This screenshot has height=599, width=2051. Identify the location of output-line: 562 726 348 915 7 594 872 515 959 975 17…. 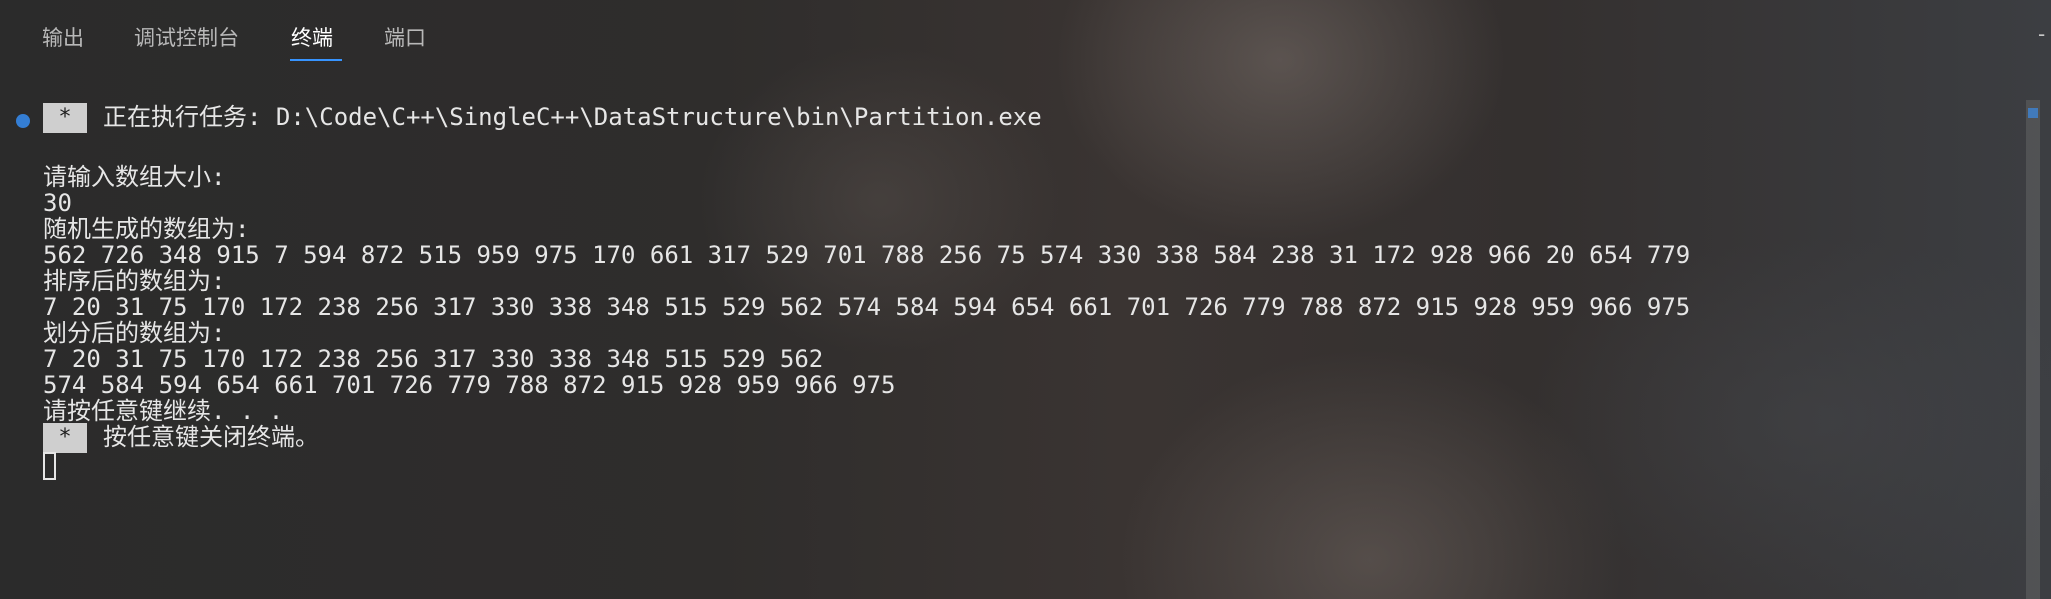
(867, 255).